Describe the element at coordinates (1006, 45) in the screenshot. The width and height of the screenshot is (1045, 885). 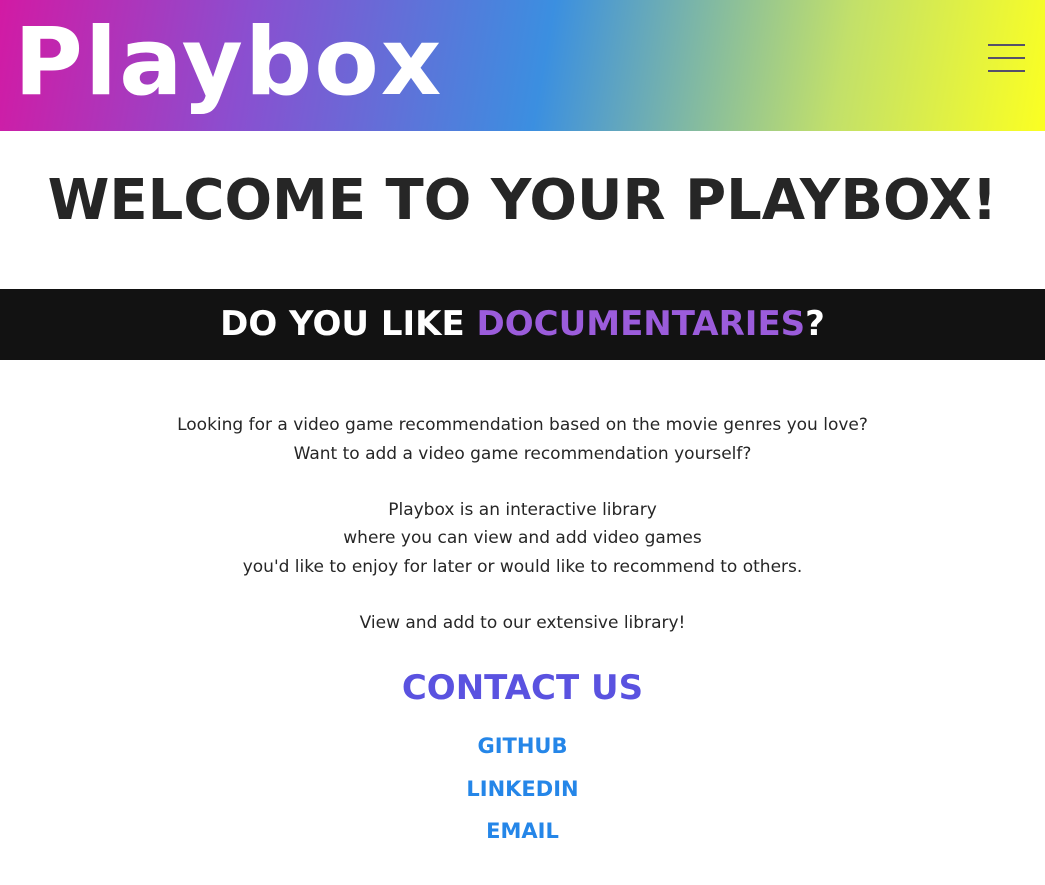
I see `menu-bar-top` at that location.